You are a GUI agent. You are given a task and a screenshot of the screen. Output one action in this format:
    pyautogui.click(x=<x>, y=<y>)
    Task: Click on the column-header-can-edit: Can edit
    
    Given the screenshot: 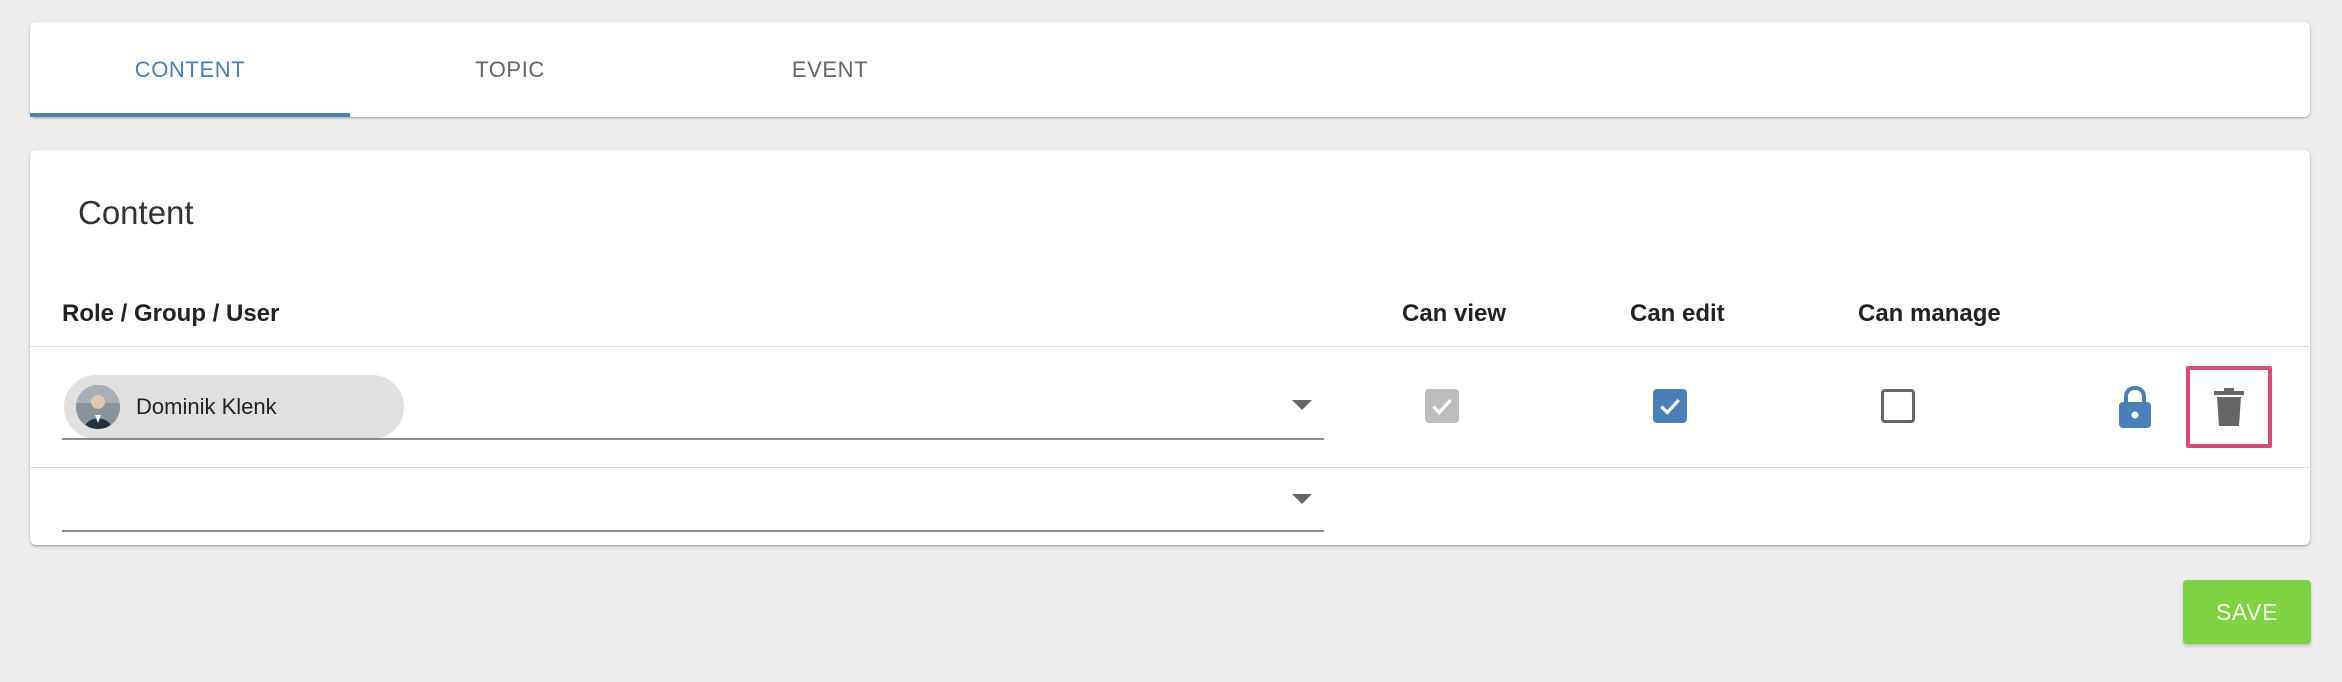 What is the action you would take?
    pyautogui.click(x=1677, y=313)
    